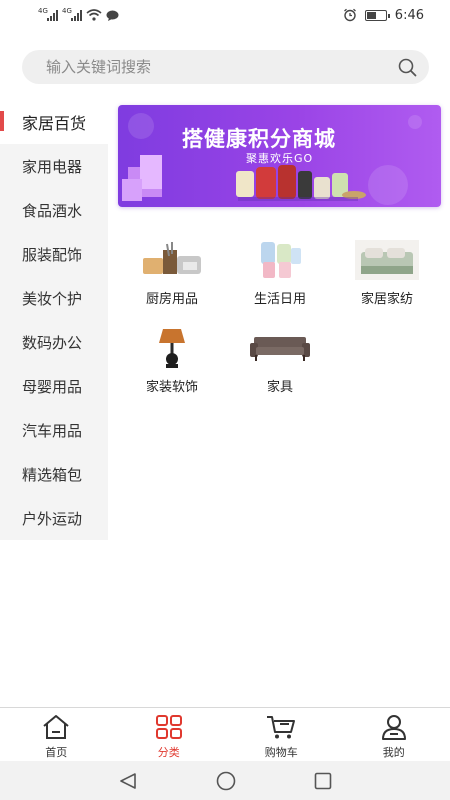  What do you see at coordinates (168, 727) in the screenshot?
I see `category-grid-icon` at bounding box center [168, 727].